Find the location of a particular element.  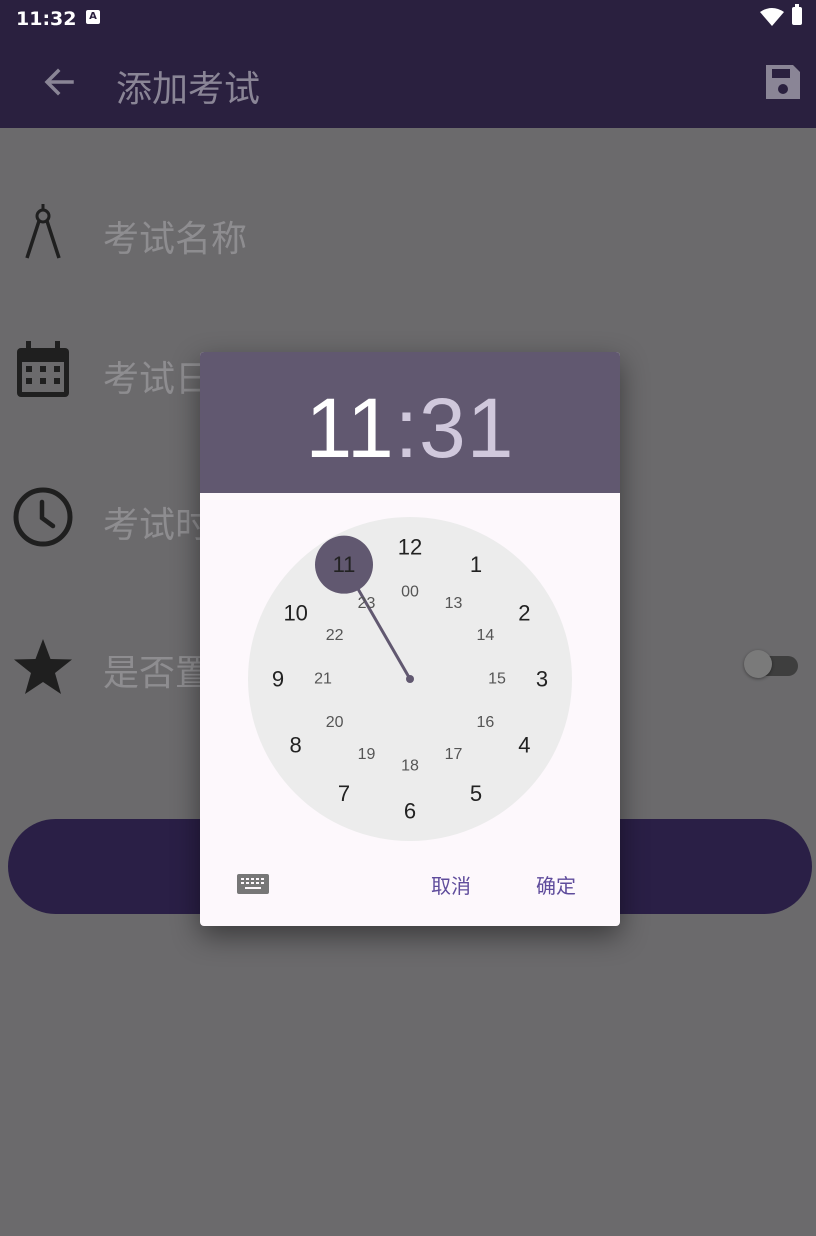

hour-option-10: 10 is located at coordinates (295, 613).